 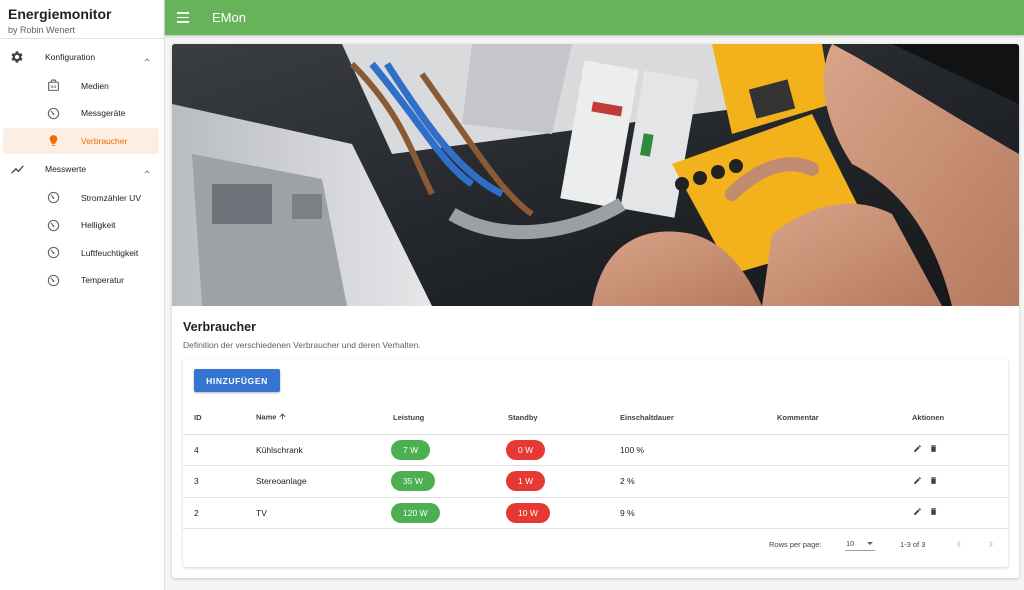 What do you see at coordinates (698, 418) in the screenshot?
I see `column-header-einschaltdauer: Einschaltdauer` at bounding box center [698, 418].